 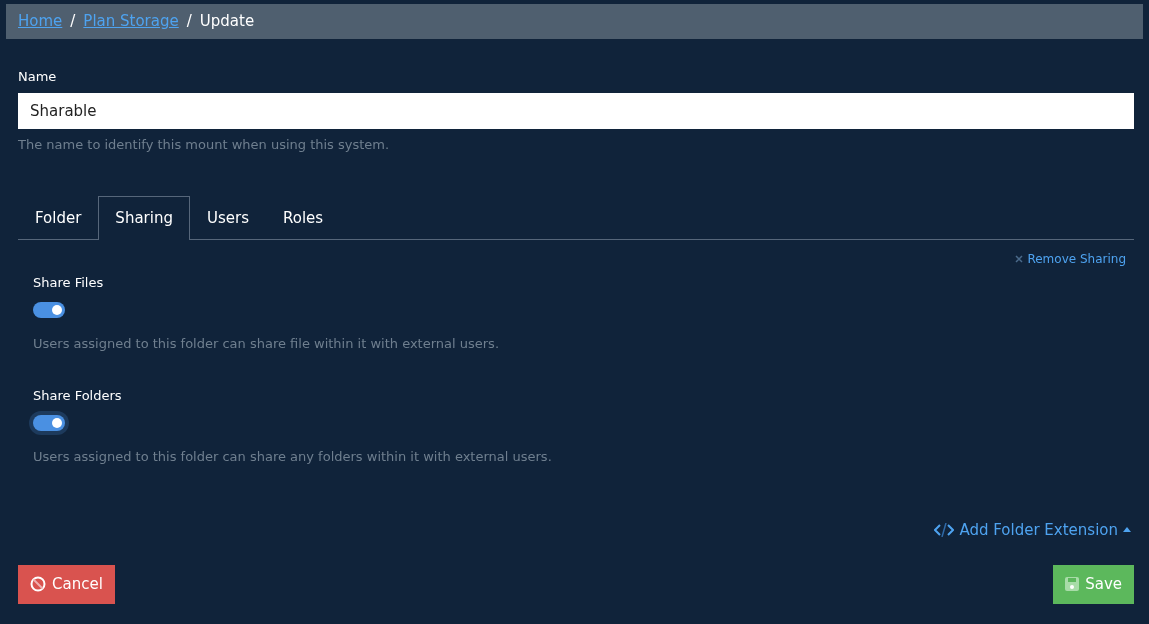 I want to click on name-input-field: Sharable, so click(x=576, y=110).